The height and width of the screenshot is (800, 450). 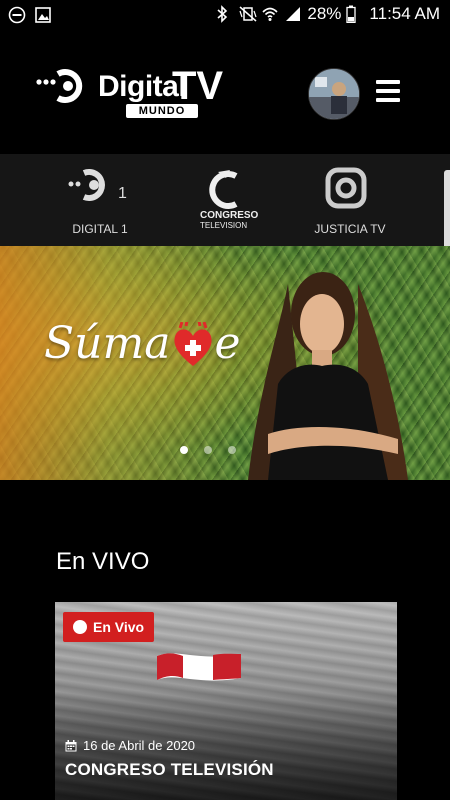 What do you see at coordinates (324, 13) in the screenshot?
I see `battery-percent: 28%` at bounding box center [324, 13].